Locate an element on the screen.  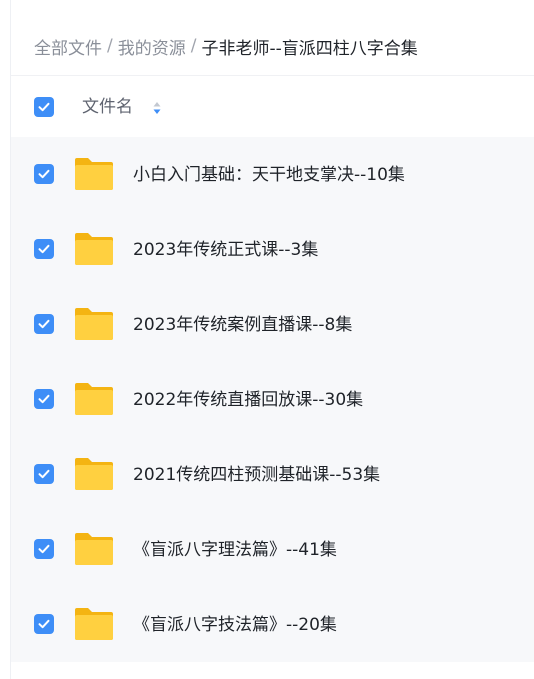
breadcrumb: 全部文件 / 我的资源 / 子非老师--盲派四柱八字合集 is located at coordinates (226, 46).